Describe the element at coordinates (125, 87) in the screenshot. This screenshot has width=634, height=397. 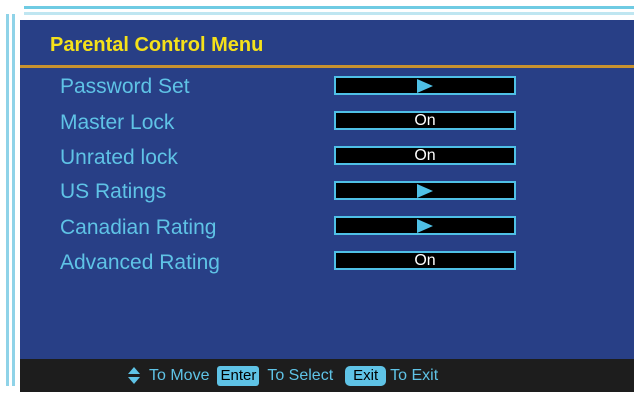
I see `menu-item-password-set: Password Set` at that location.